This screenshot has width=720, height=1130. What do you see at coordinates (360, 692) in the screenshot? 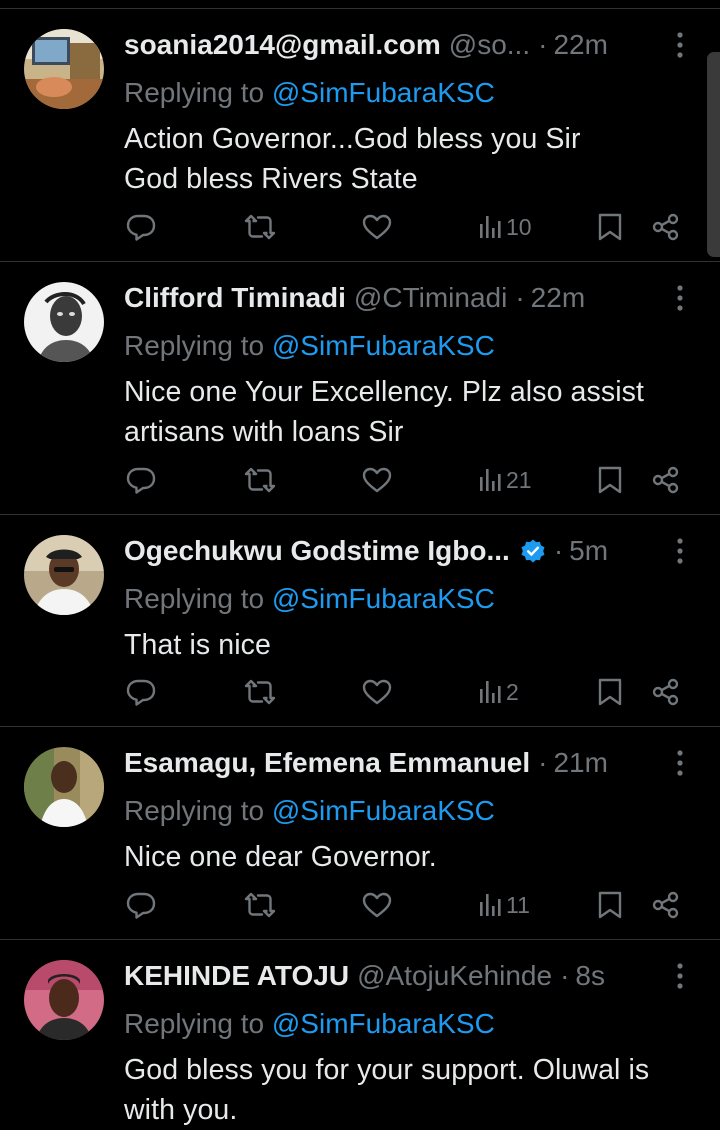
I see `action-bar: 2` at bounding box center [360, 692].